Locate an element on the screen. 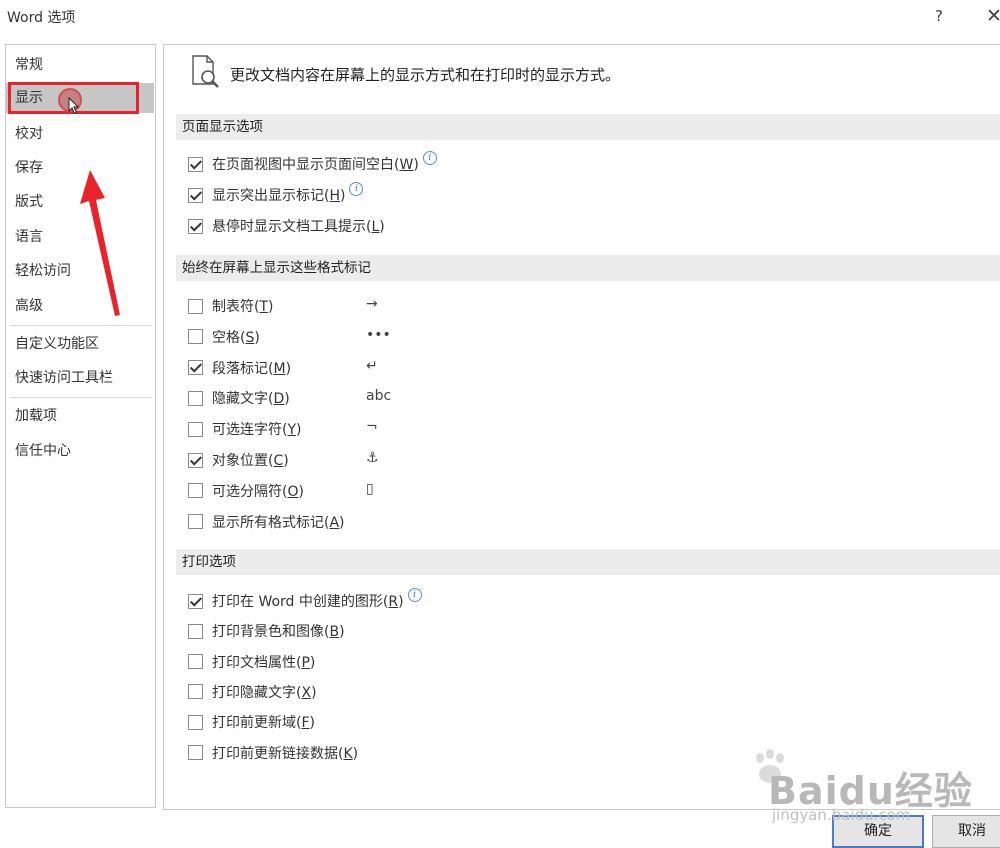  option-label: 显示突出显示标记(H) is located at coordinates (278, 195).